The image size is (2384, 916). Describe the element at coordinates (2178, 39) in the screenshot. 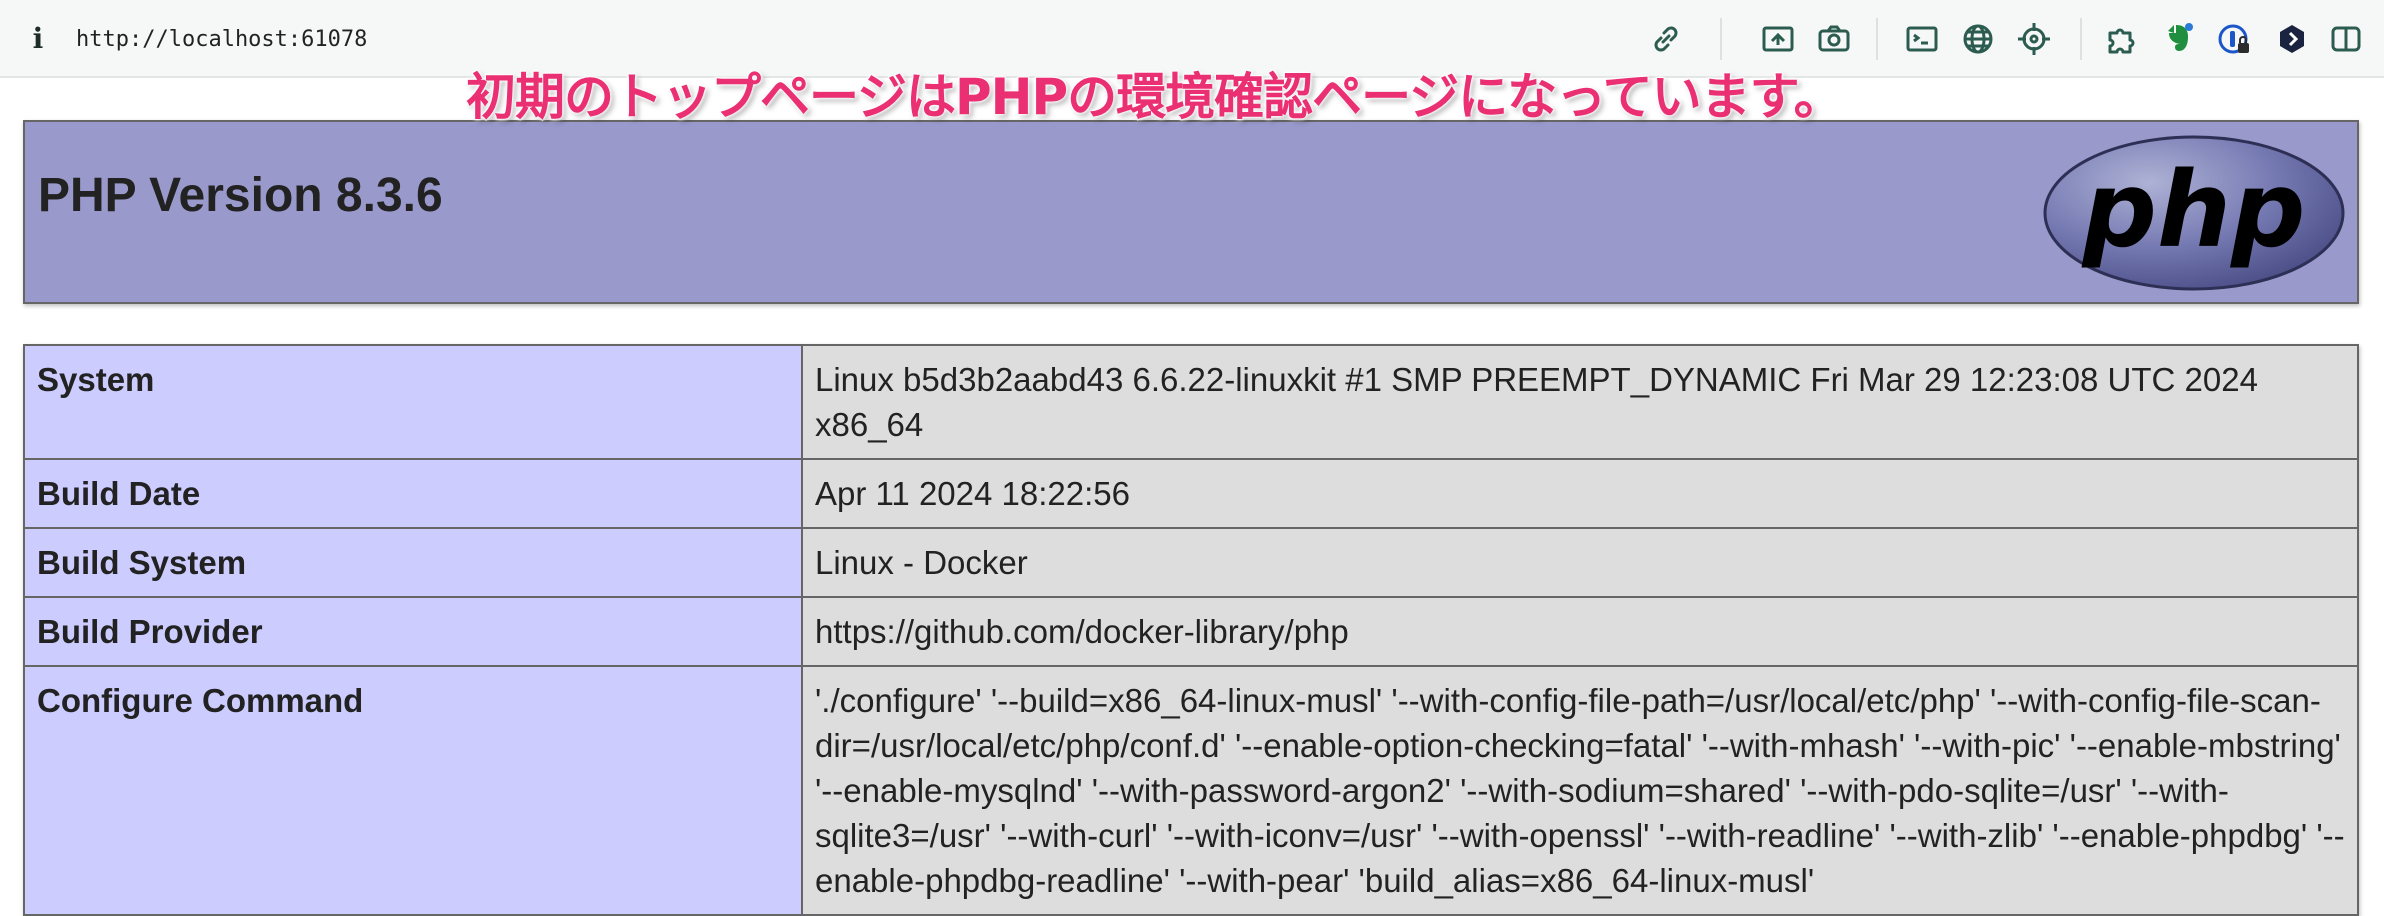

I see `evernote-icon` at that location.